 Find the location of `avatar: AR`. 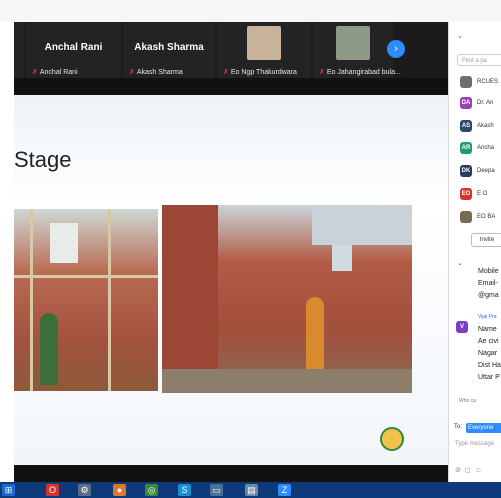

avatar: AR is located at coordinates (466, 148).